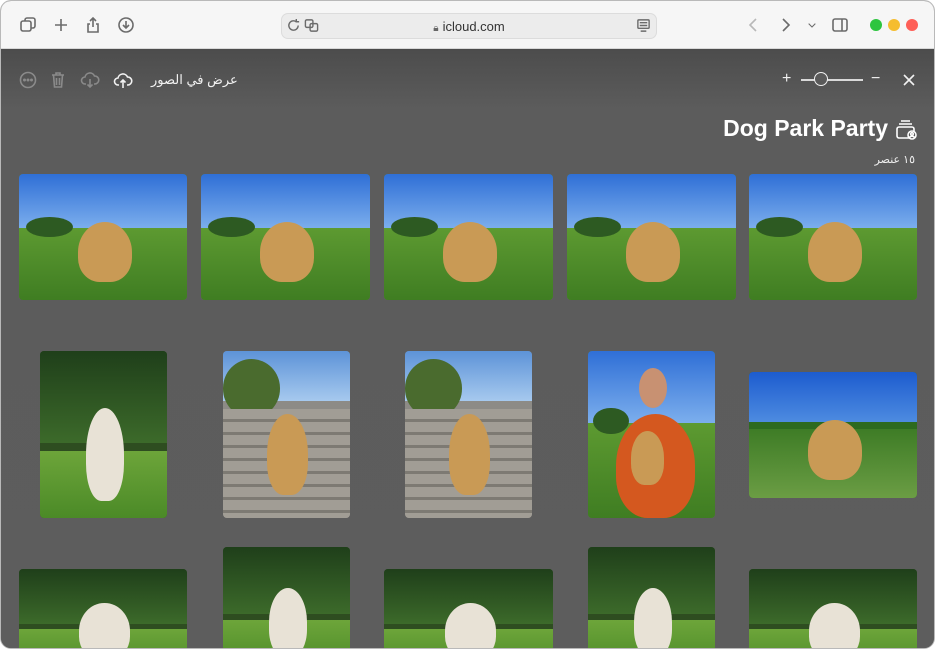 Image resolution: width=935 pixels, height=649 pixels. What do you see at coordinates (785, 25) in the screenshot?
I see `forward-icon` at bounding box center [785, 25].